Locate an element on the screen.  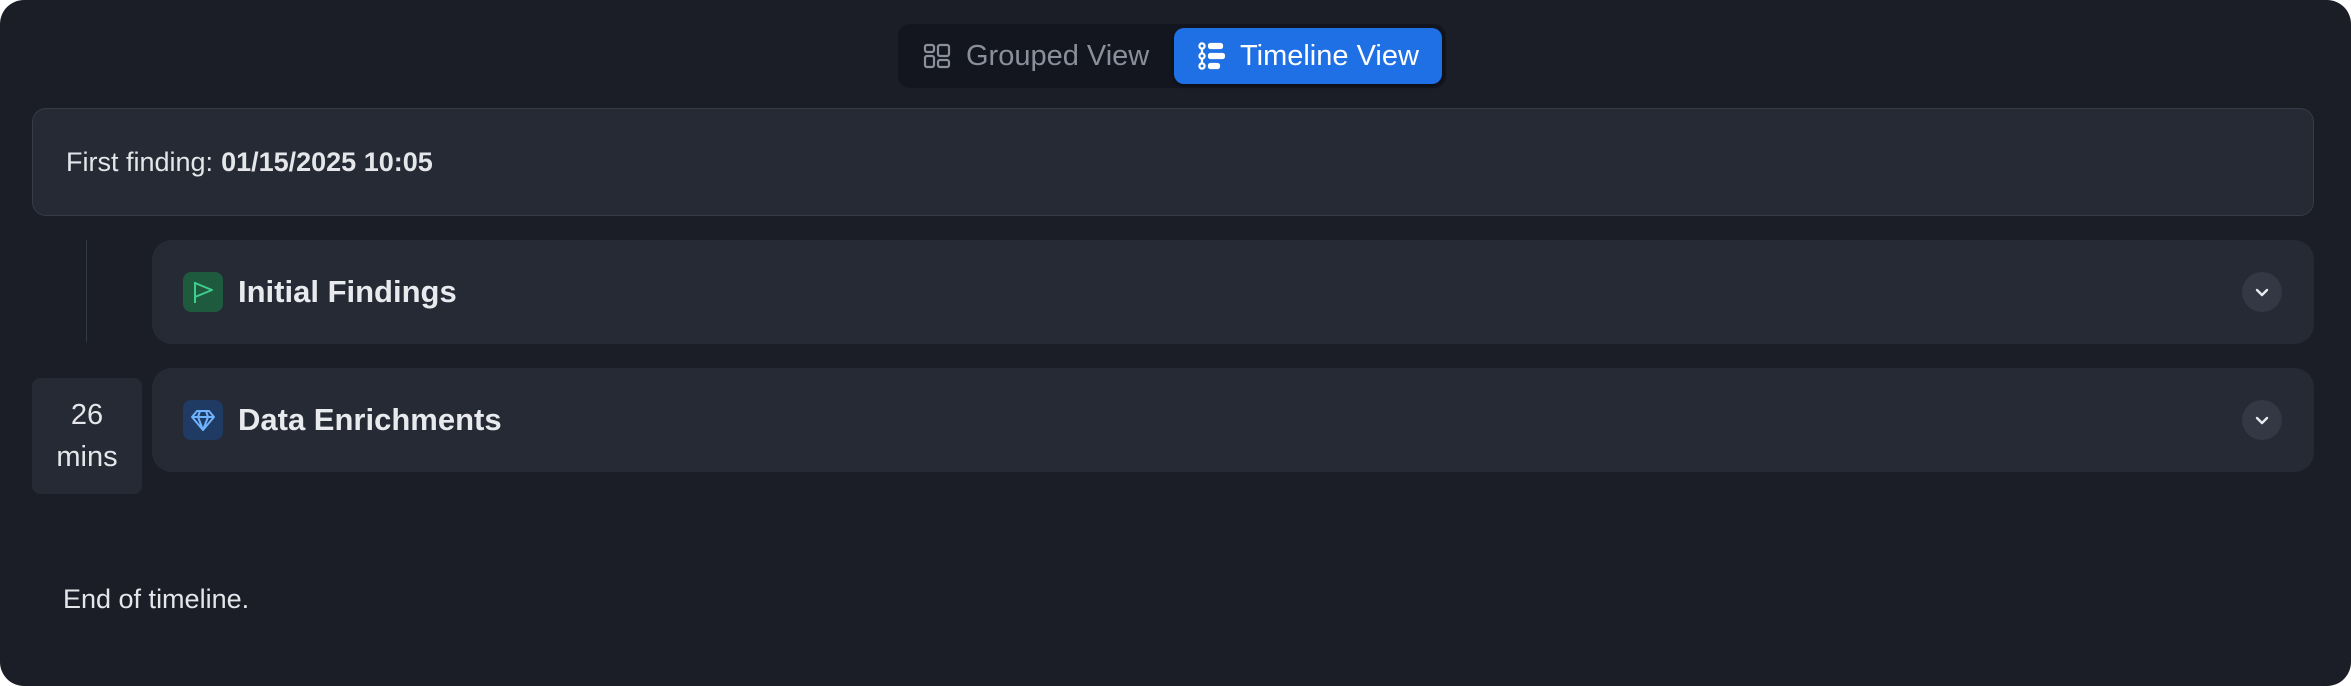
first-finding-label: First finding: is located at coordinates (140, 161).